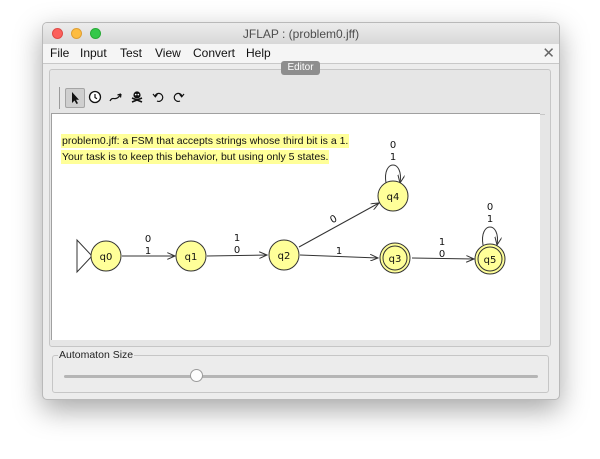 The height and width of the screenshot is (459, 600). What do you see at coordinates (301, 376) in the screenshot?
I see `automaton-size-slider-track` at bounding box center [301, 376].